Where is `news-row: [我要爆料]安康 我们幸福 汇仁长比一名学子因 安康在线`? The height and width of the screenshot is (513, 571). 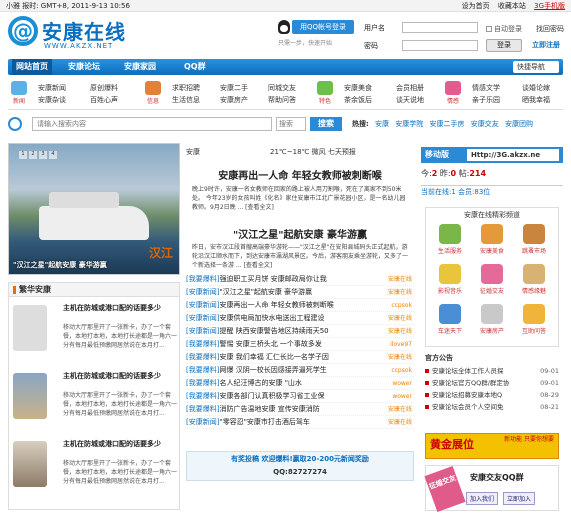
news-row: [我要爆料]安康 我们幸福 汇仁长比一名学子因 安康在线 is located at coordinates (300, 357).